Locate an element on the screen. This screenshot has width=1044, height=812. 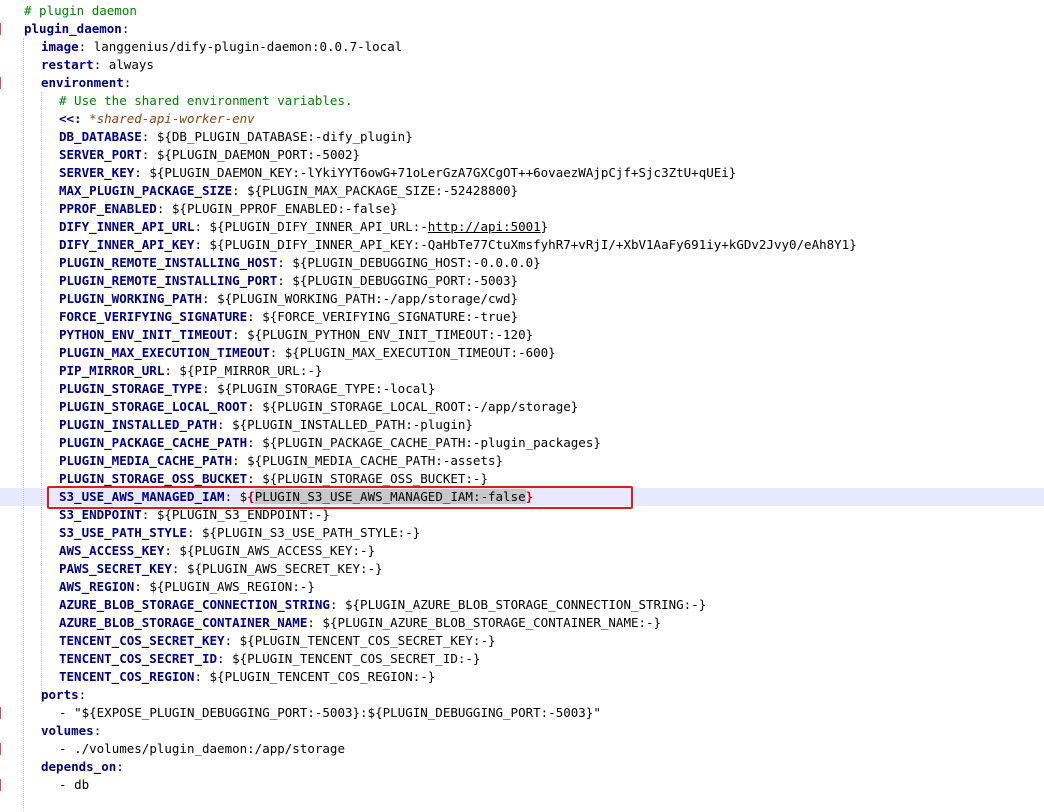
yaml-key: ports is located at coordinates (60, 694).